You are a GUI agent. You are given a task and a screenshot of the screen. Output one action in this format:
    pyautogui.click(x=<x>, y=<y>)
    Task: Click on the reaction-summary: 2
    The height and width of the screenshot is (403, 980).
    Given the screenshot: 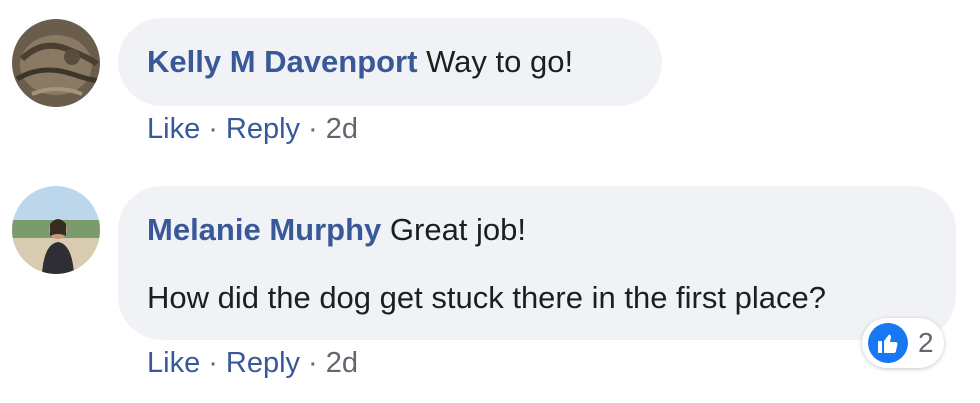 What is the action you would take?
    pyautogui.click(x=903, y=343)
    